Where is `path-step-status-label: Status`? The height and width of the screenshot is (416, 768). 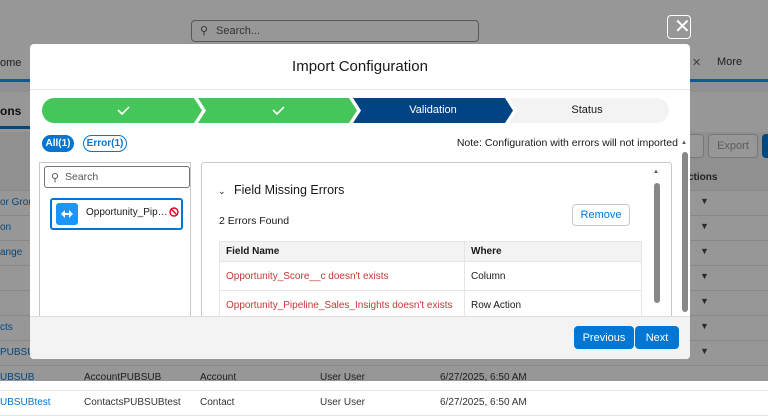 path-step-status-label: Status is located at coordinates (587, 110).